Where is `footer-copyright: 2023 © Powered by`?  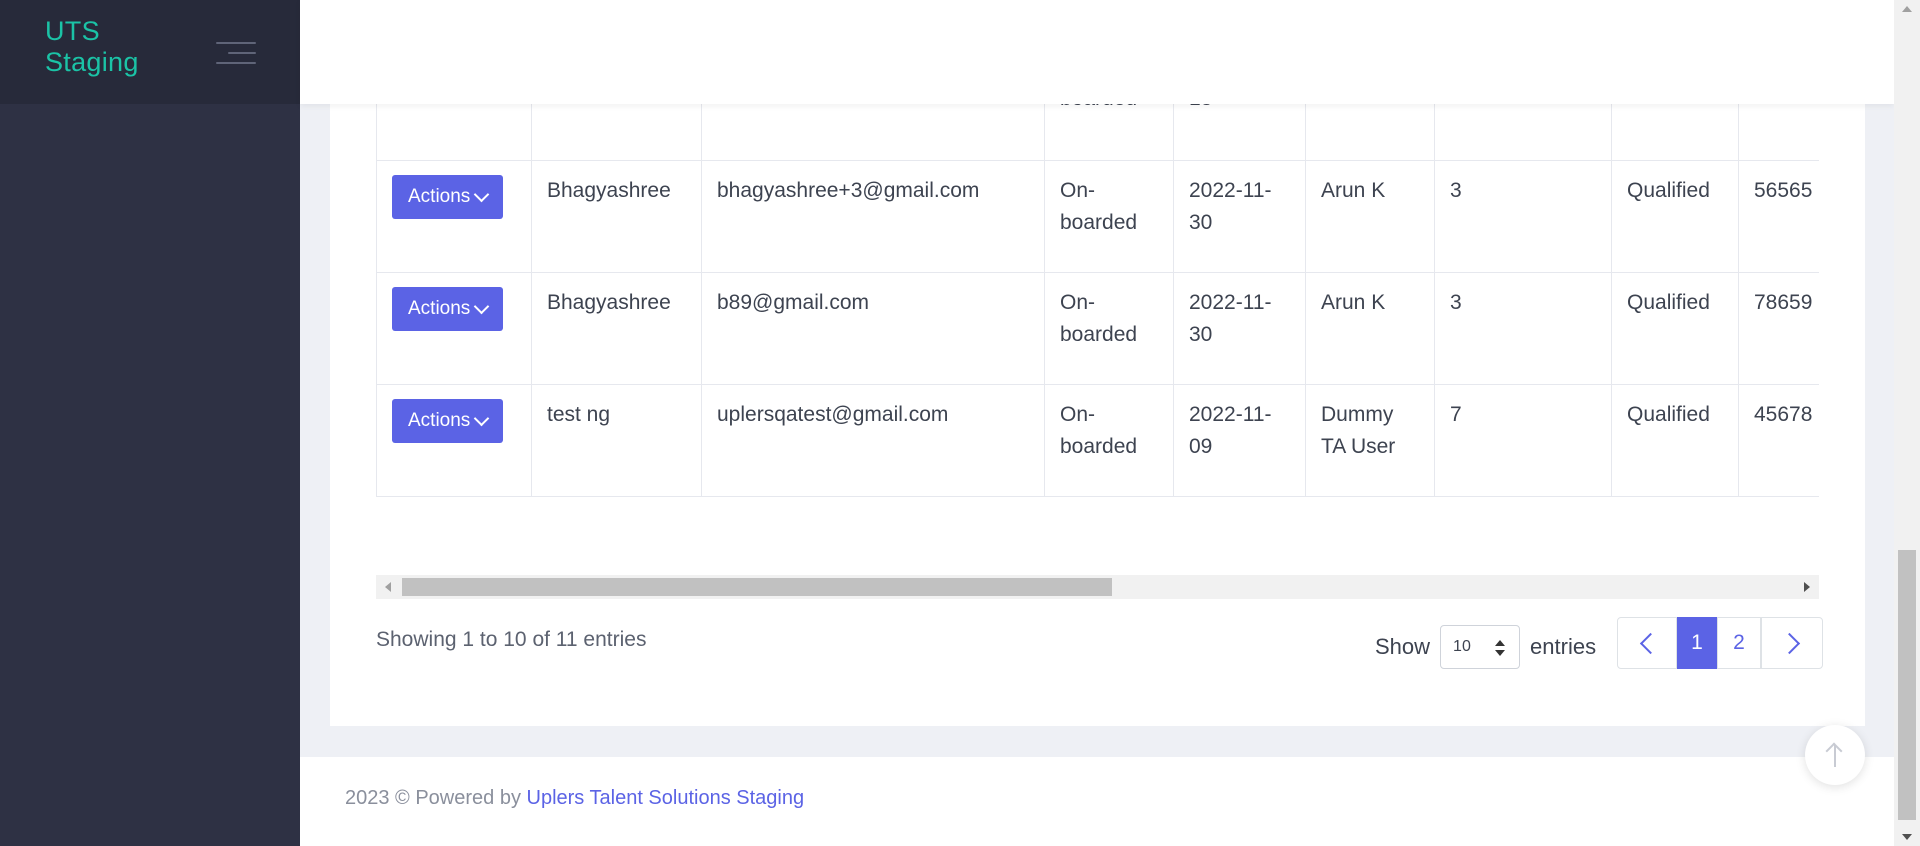
footer-copyright: 2023 © Powered by is located at coordinates (436, 798).